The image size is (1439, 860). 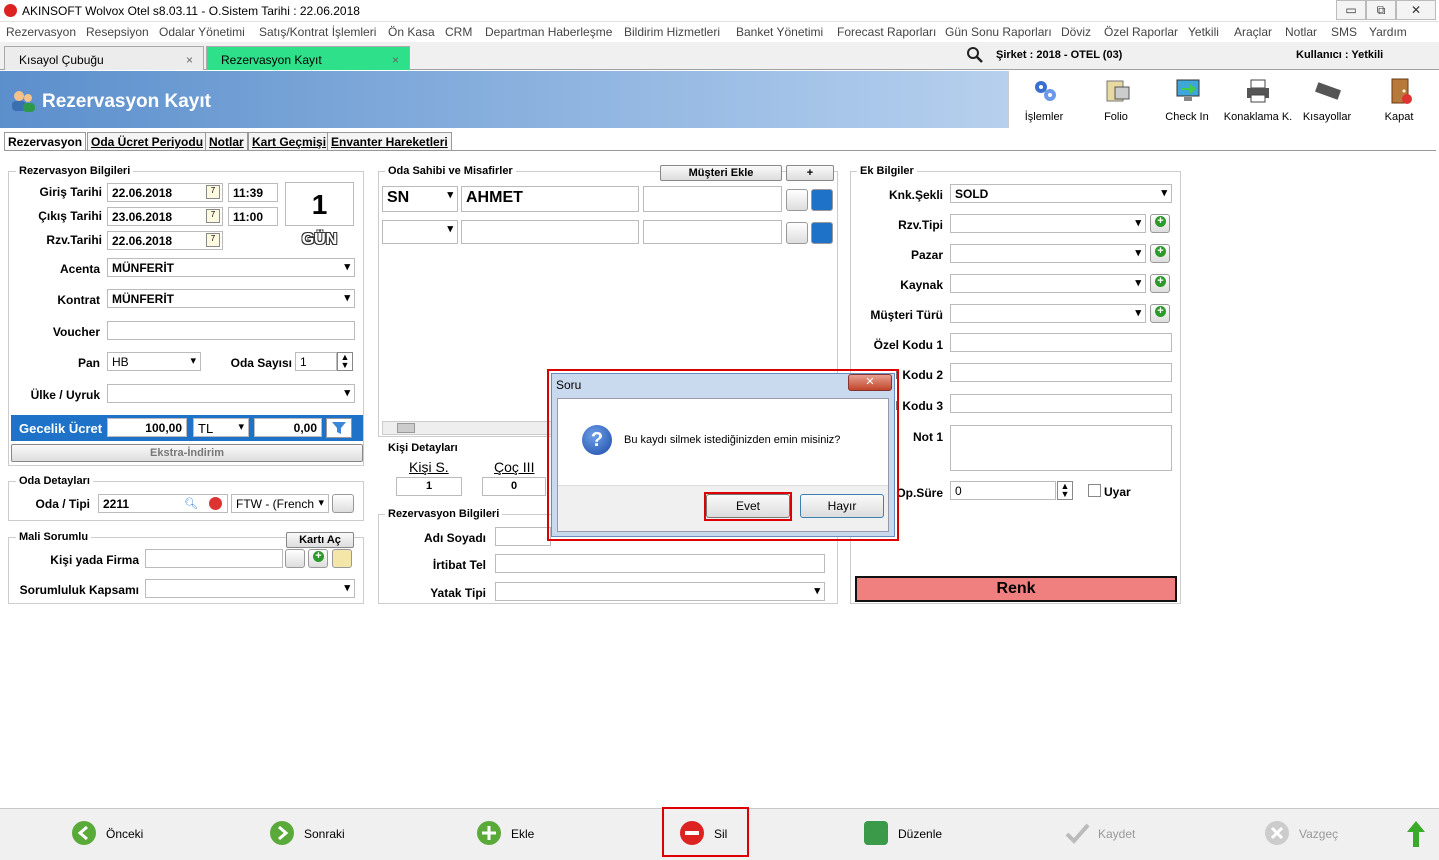 What do you see at coordinates (1048, 283) in the screenshot?
I see `kaynak-select` at bounding box center [1048, 283].